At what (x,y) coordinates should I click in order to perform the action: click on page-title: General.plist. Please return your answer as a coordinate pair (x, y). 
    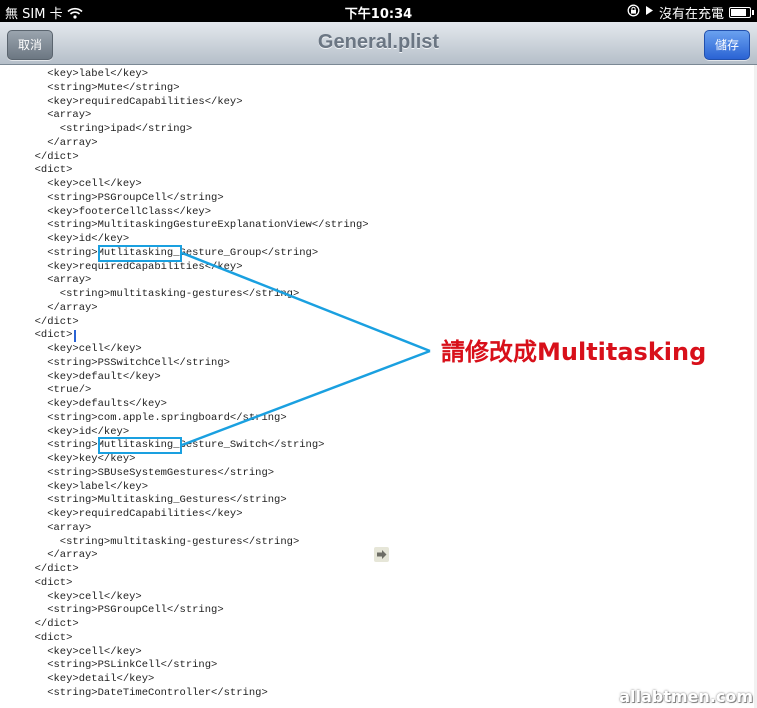
    Looking at the image, I should click on (378, 42).